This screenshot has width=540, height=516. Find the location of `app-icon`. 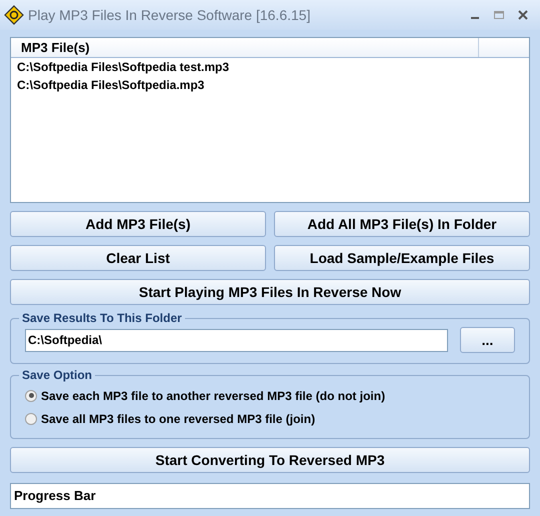

app-icon is located at coordinates (14, 15).